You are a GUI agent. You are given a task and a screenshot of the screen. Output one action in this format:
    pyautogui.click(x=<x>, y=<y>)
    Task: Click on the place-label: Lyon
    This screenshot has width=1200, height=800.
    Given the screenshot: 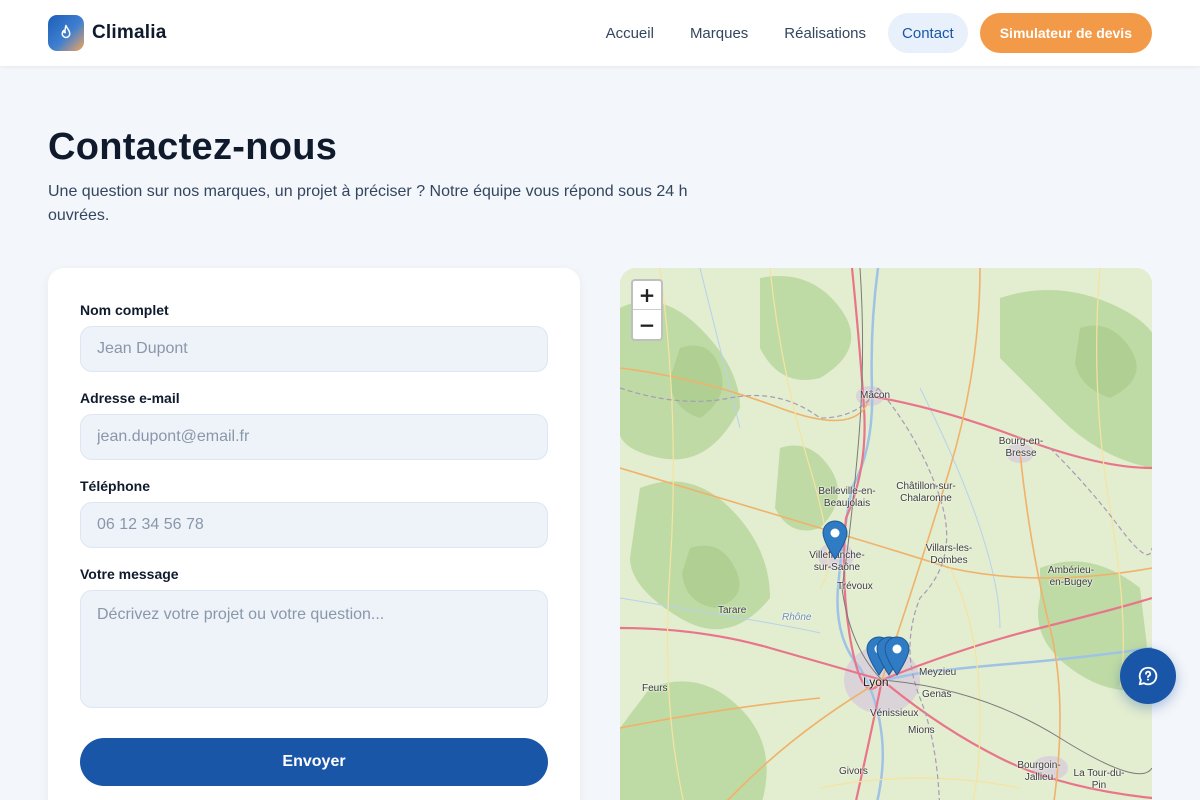 What is the action you would take?
    pyautogui.click(x=876, y=682)
    